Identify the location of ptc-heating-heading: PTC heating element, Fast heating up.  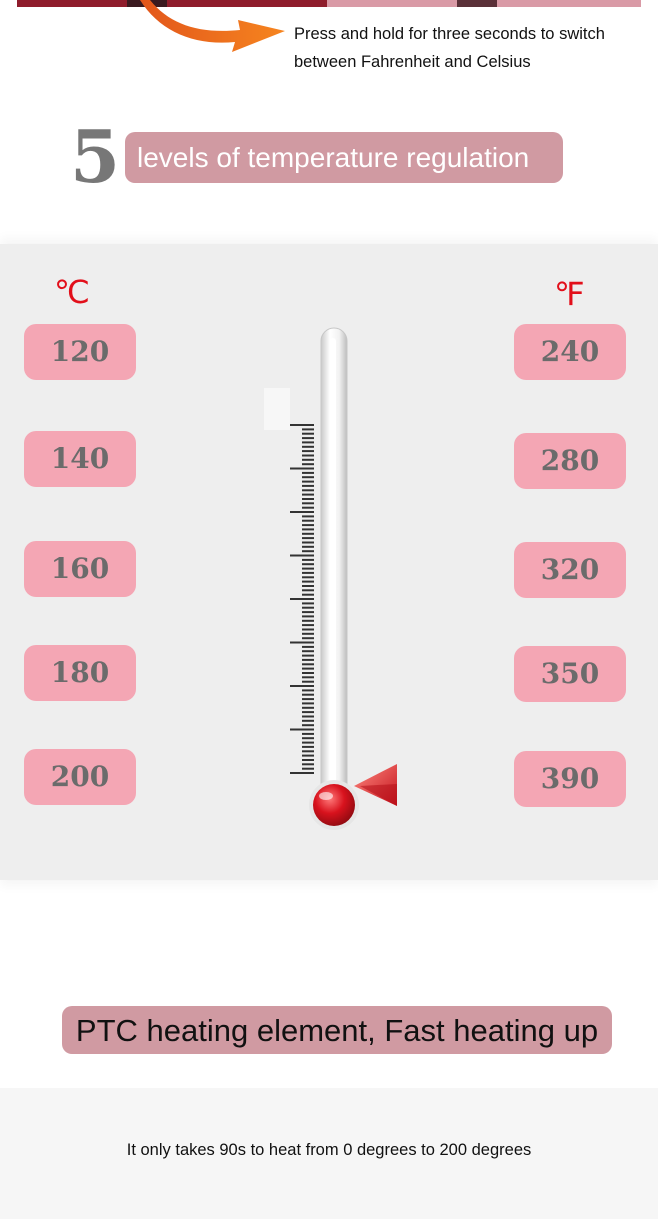
(337, 1030).